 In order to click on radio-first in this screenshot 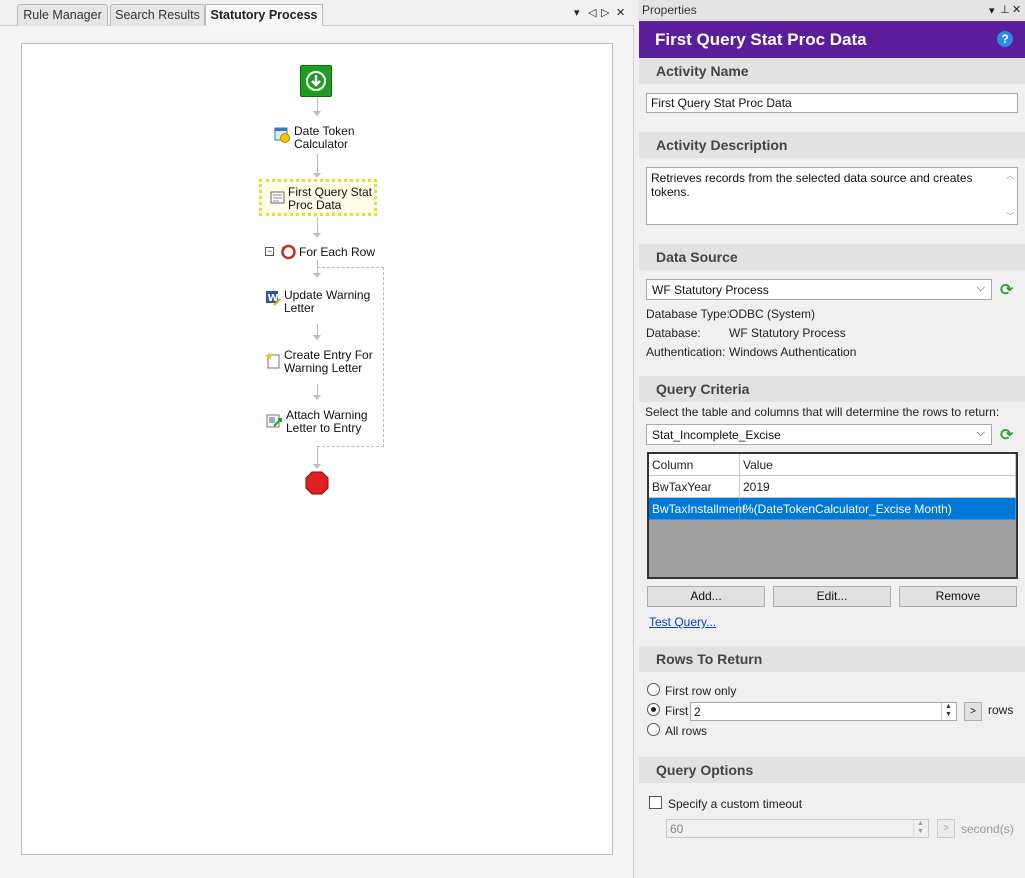, I will do `click(653, 709)`.